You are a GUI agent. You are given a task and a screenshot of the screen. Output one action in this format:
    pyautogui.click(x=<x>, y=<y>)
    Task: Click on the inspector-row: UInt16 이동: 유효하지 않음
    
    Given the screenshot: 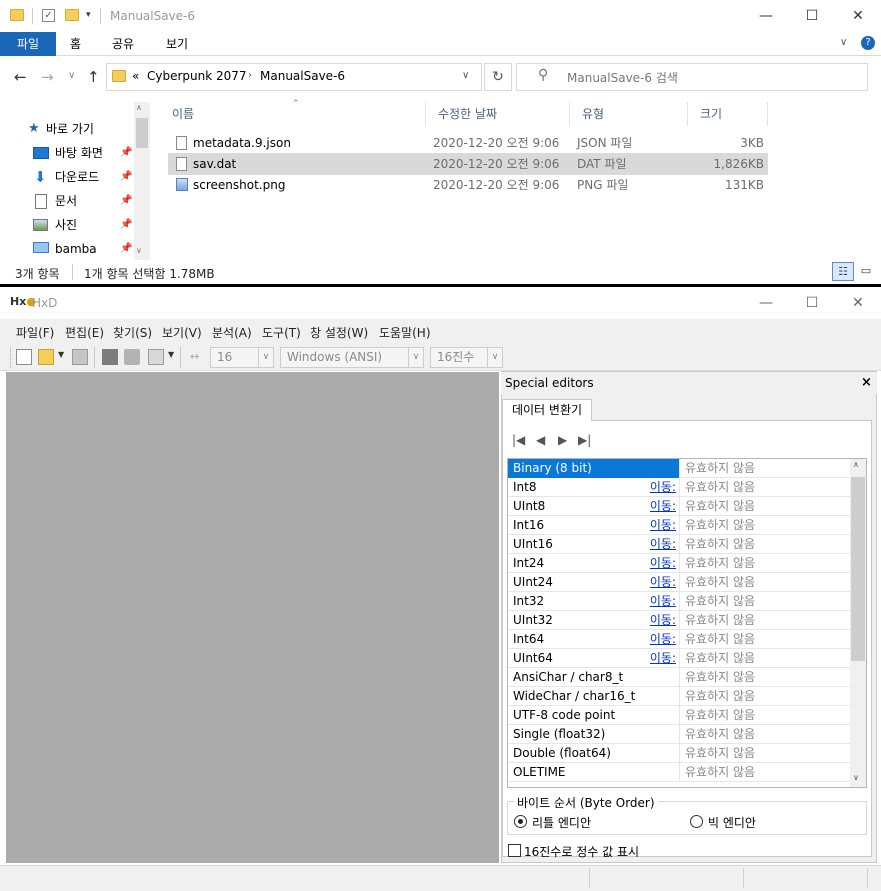 What is the action you would take?
    pyautogui.click(x=679, y=544)
    